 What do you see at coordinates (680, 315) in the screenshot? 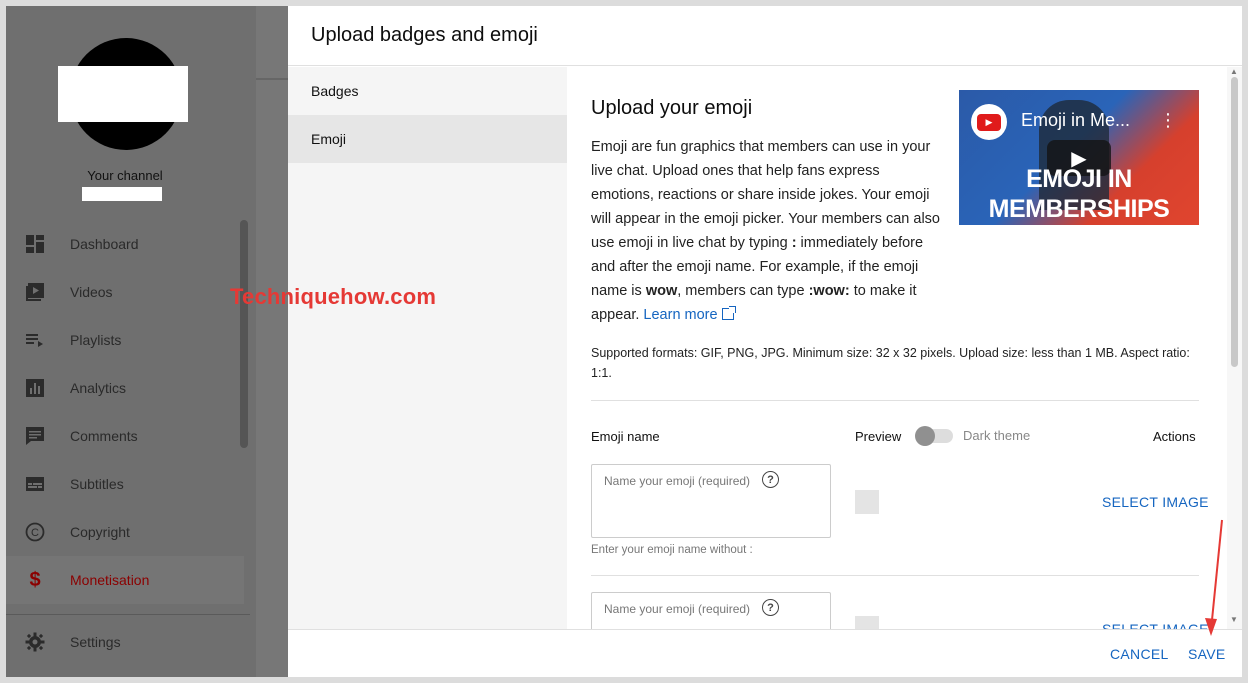
I see `learn-more-label: Learn more` at bounding box center [680, 315].